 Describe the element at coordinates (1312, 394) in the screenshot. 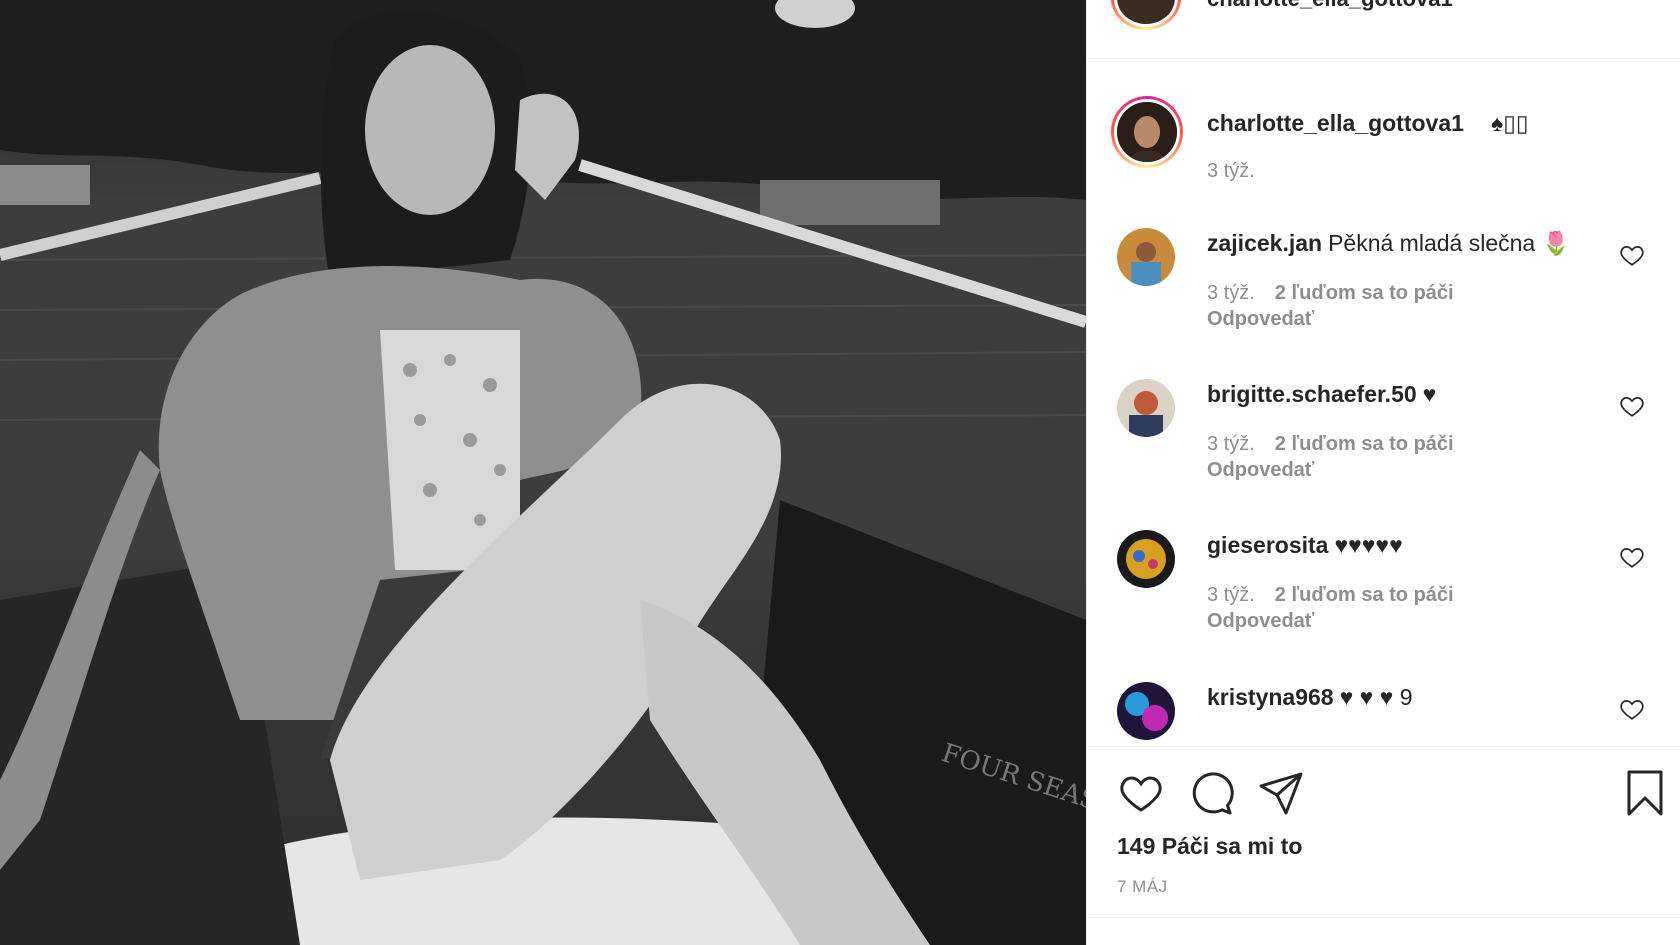

I see `comment-username: brigitte.schaefer.50` at that location.